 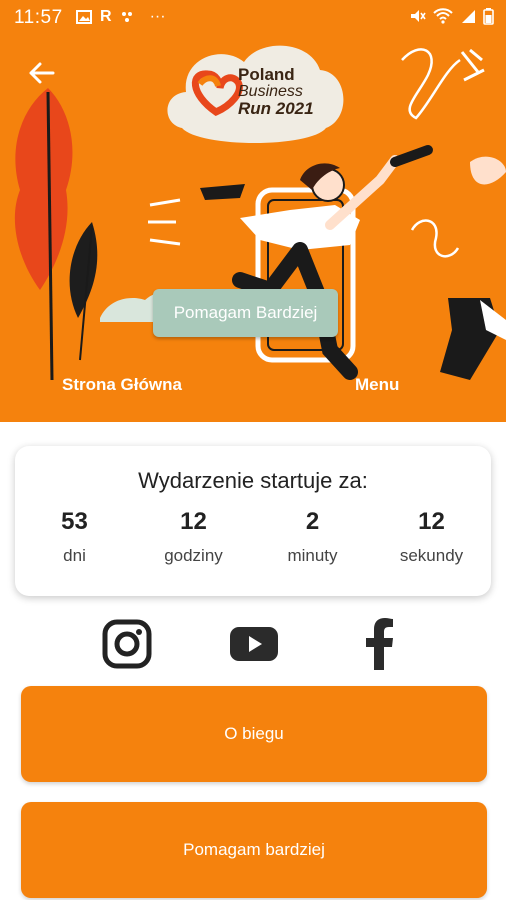 I want to click on countdown-grid: 53 dni 12 godziny 2 minuty 12 sekundy, so click(x=253, y=537).